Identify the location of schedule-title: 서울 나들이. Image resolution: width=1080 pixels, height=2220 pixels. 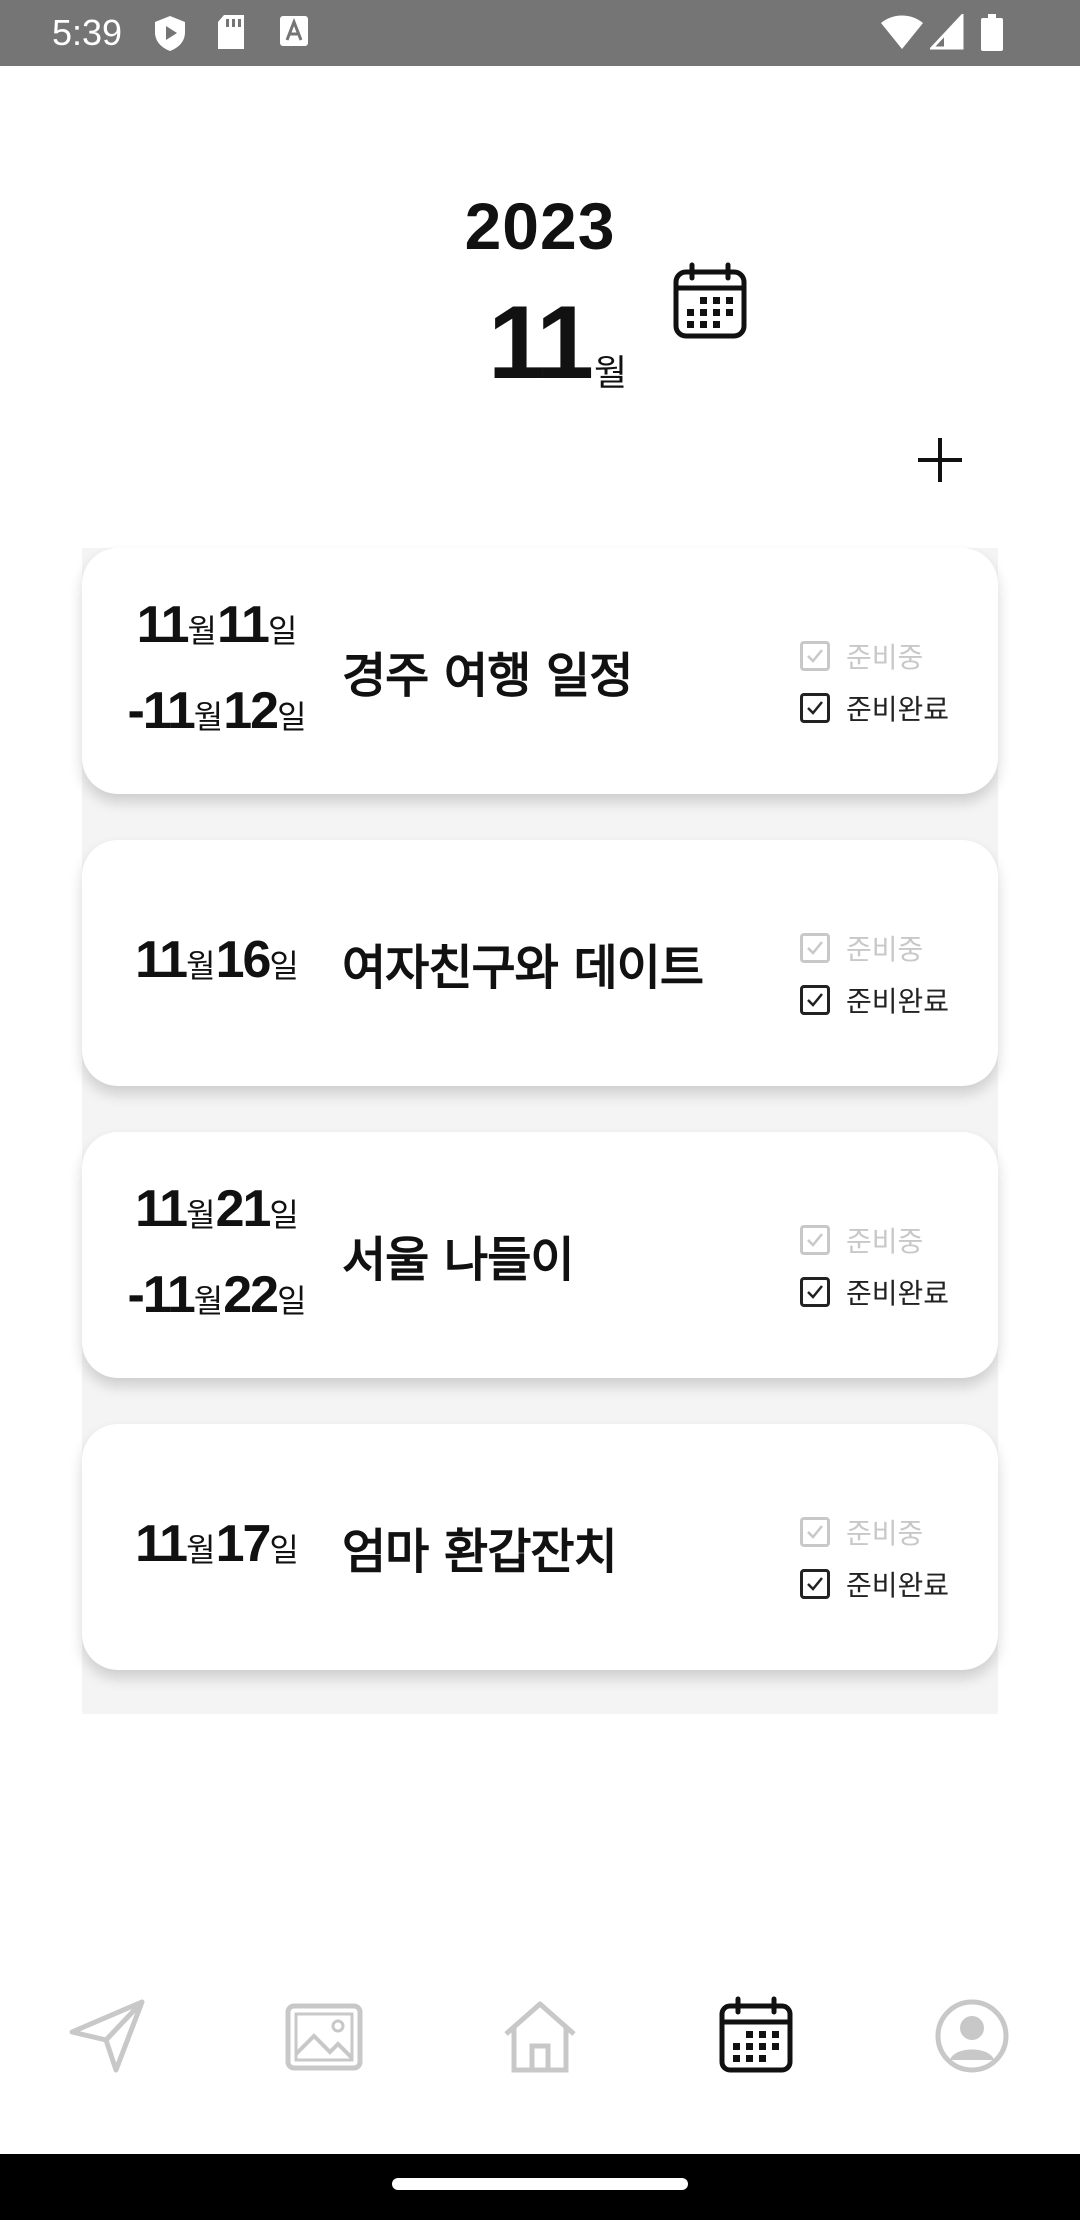
(458, 1260).